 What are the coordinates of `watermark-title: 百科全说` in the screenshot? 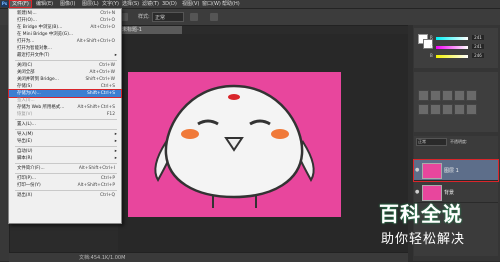 It's located at (421, 214).